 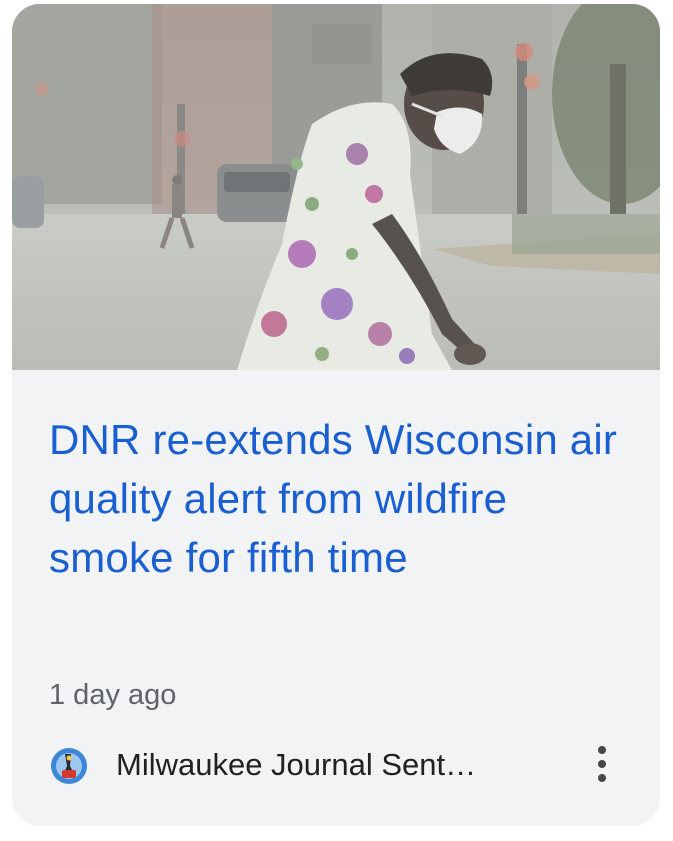 I want to click on article-timestamp: 1 day ago, so click(x=113, y=695).